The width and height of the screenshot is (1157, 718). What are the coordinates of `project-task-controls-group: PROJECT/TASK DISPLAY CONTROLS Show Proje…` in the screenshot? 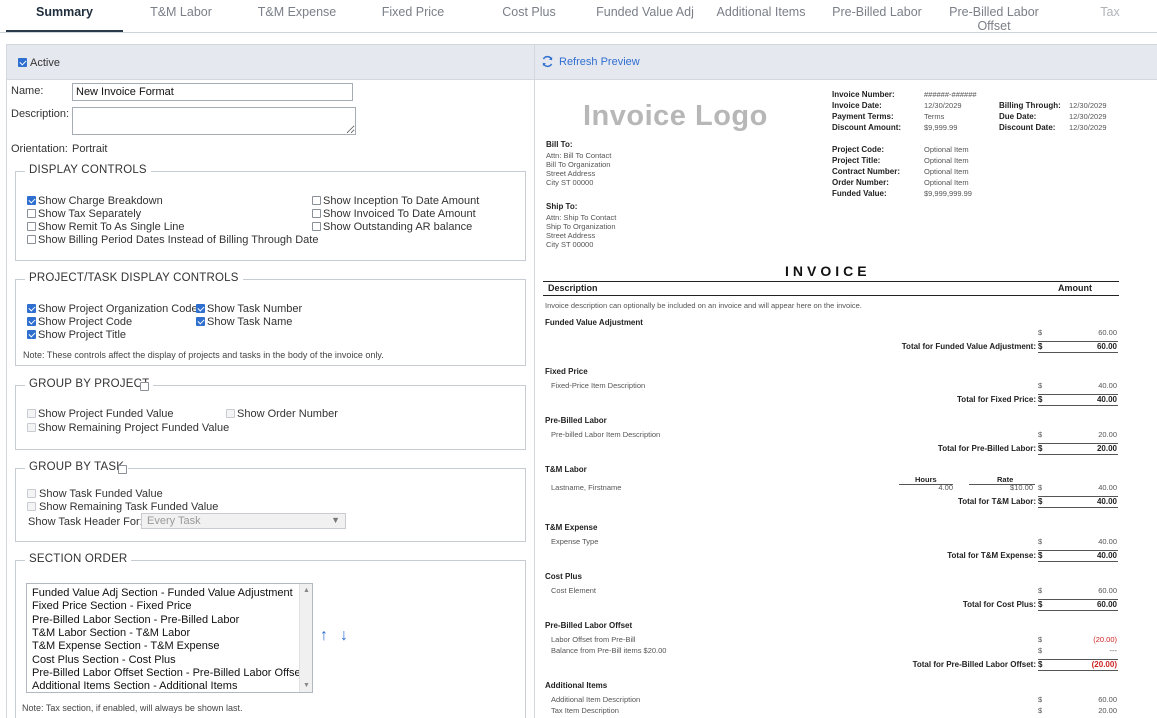 It's located at (270, 319).